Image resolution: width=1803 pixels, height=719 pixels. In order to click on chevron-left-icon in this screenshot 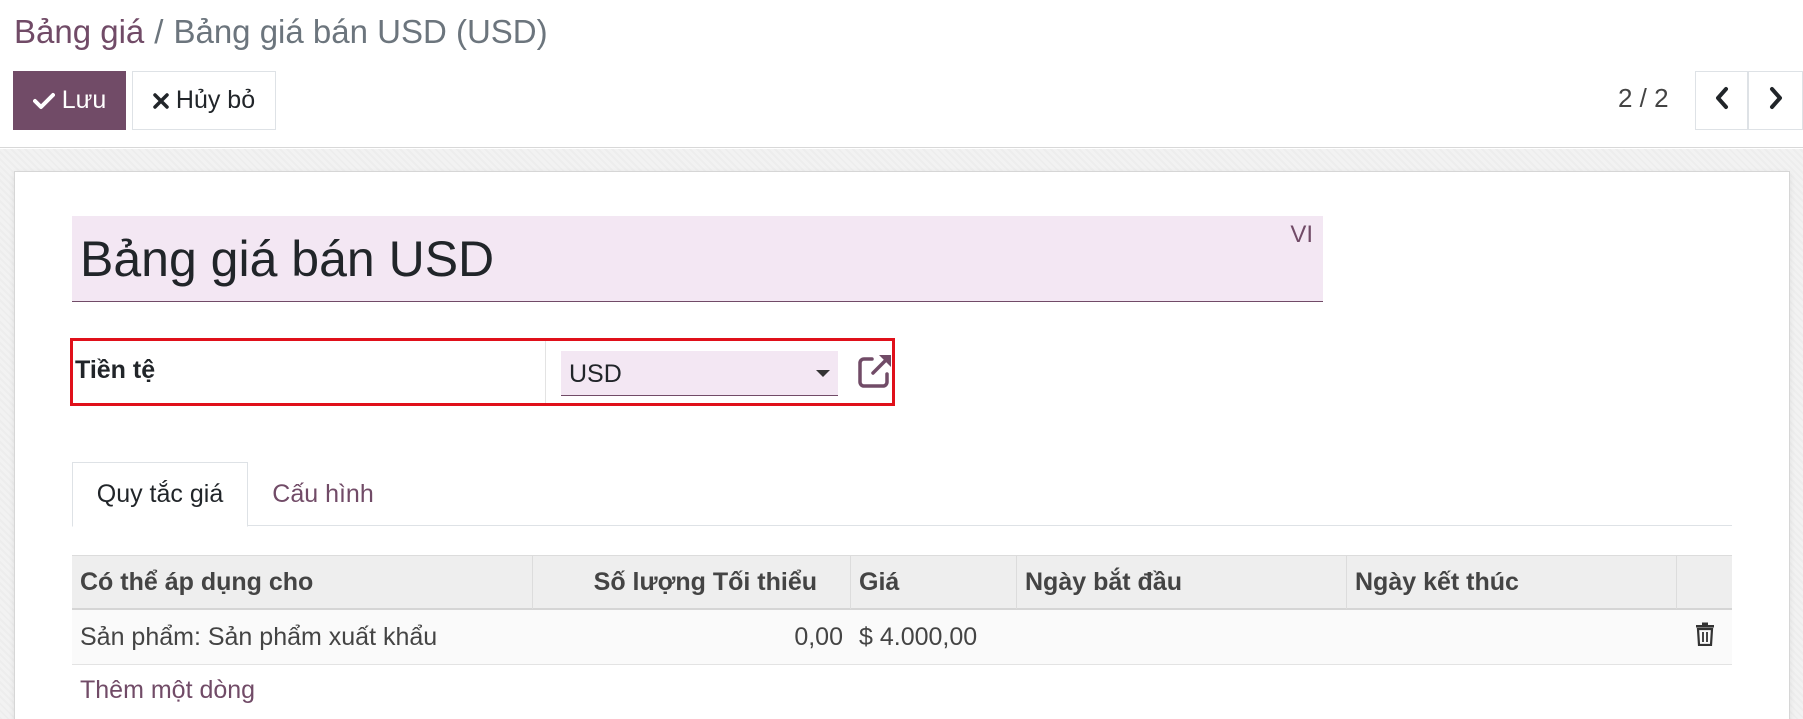, I will do `click(1722, 100)`.